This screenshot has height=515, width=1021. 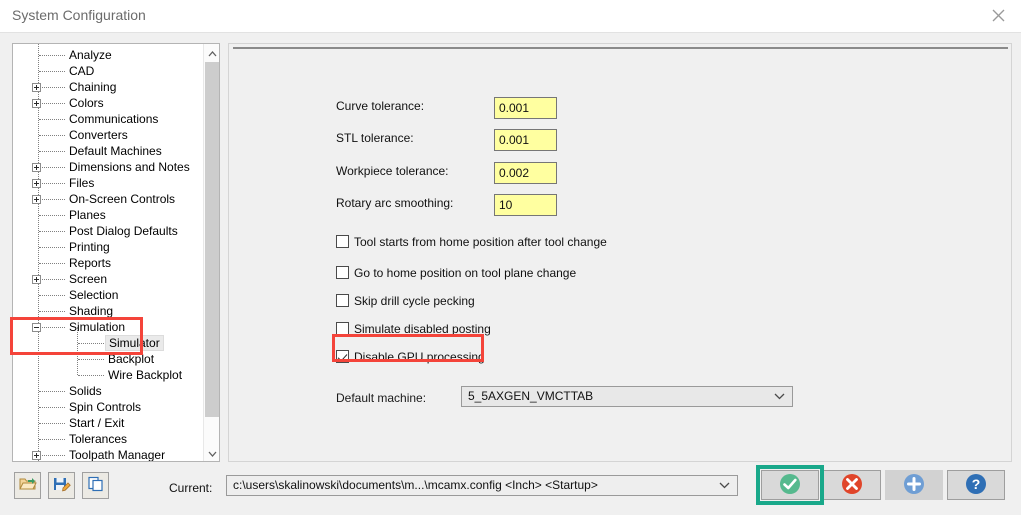 I want to click on field-label: Rotary arc smoothing:, so click(x=395, y=203).